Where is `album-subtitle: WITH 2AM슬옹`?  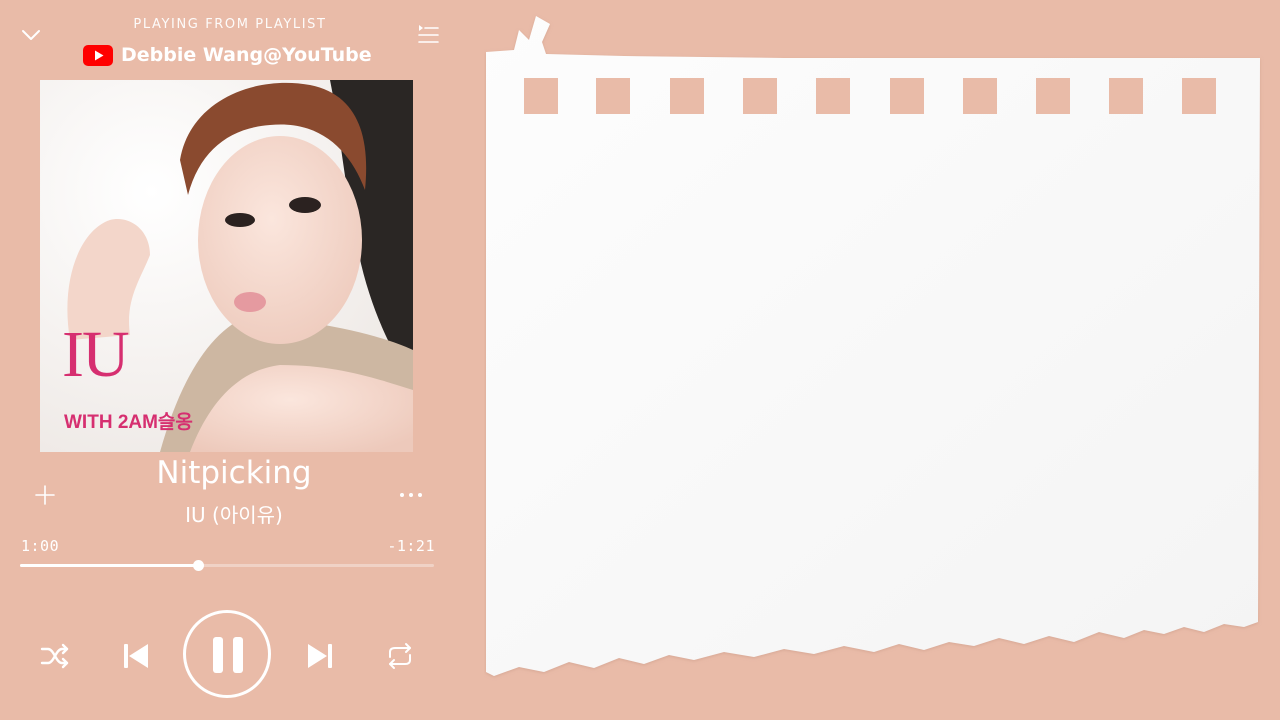
album-subtitle: WITH 2AM슬옹 is located at coordinates (128, 422).